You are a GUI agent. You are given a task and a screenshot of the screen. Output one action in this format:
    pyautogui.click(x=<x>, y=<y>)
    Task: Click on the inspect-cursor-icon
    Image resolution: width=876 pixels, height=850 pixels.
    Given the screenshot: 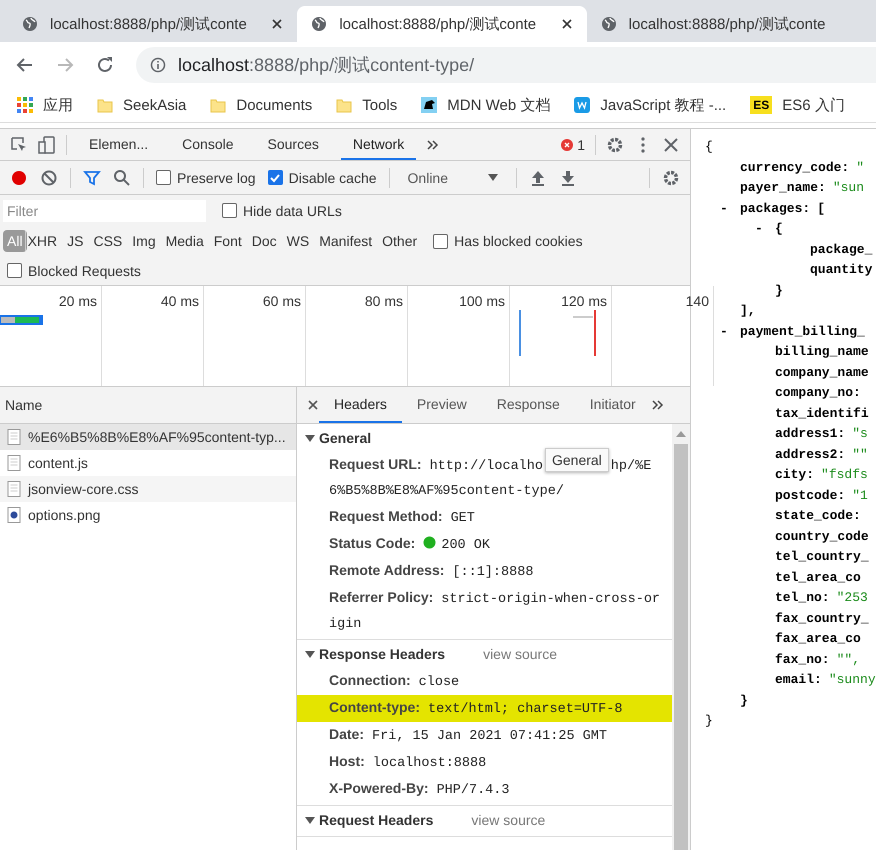 What is the action you would take?
    pyautogui.click(x=19, y=145)
    